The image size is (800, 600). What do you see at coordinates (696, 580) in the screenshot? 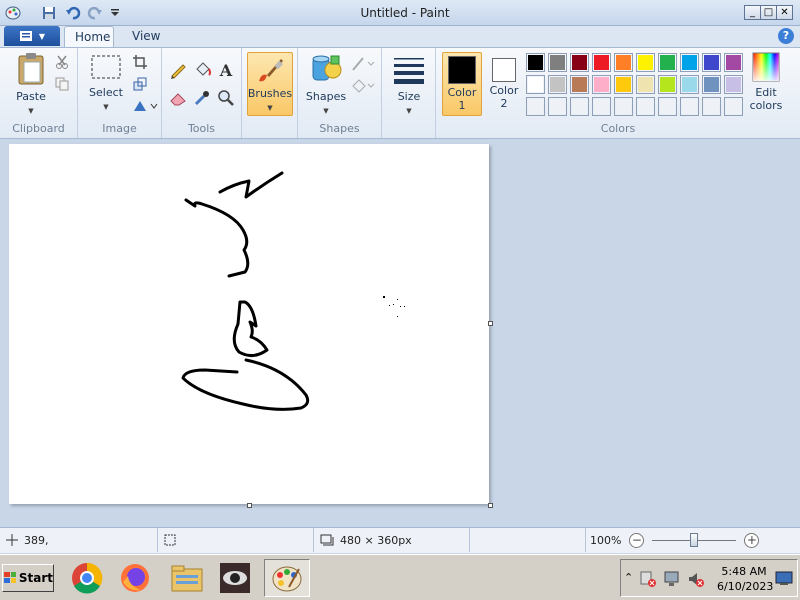
I see `volume-muted-icon` at bounding box center [696, 580].